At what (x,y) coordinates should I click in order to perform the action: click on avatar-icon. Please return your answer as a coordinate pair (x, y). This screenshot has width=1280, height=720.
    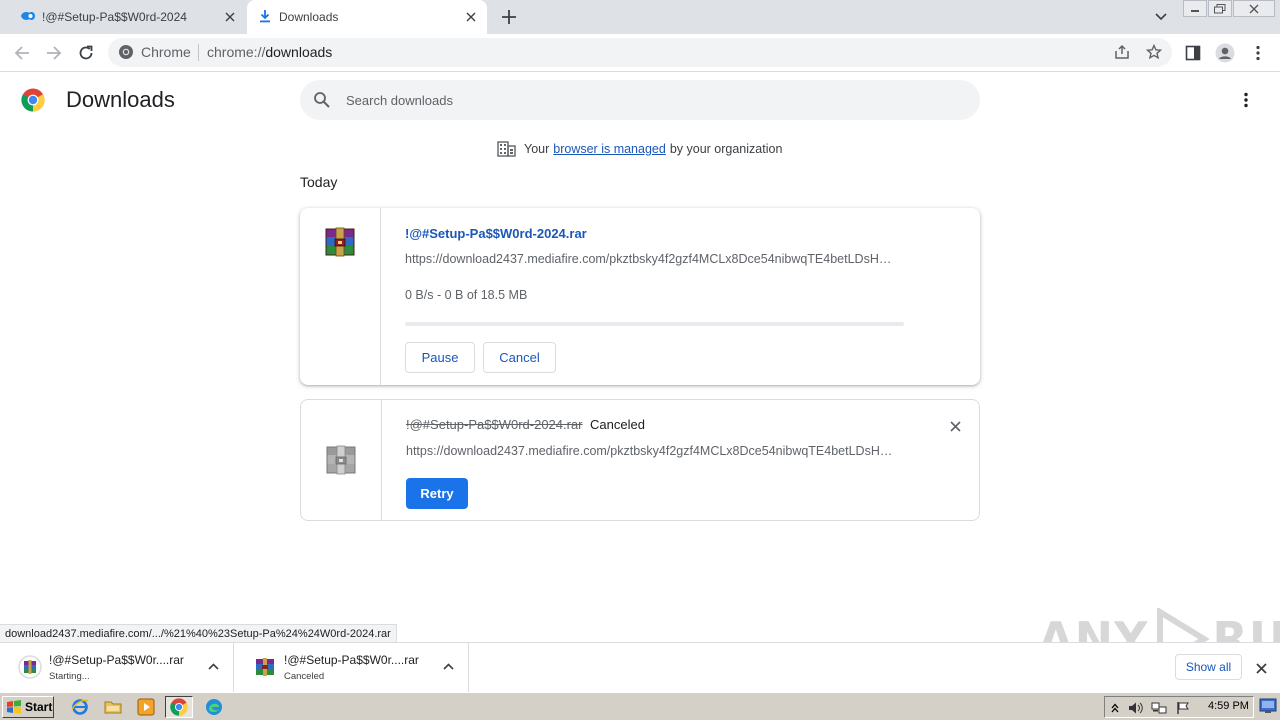
    Looking at the image, I should click on (1225, 53).